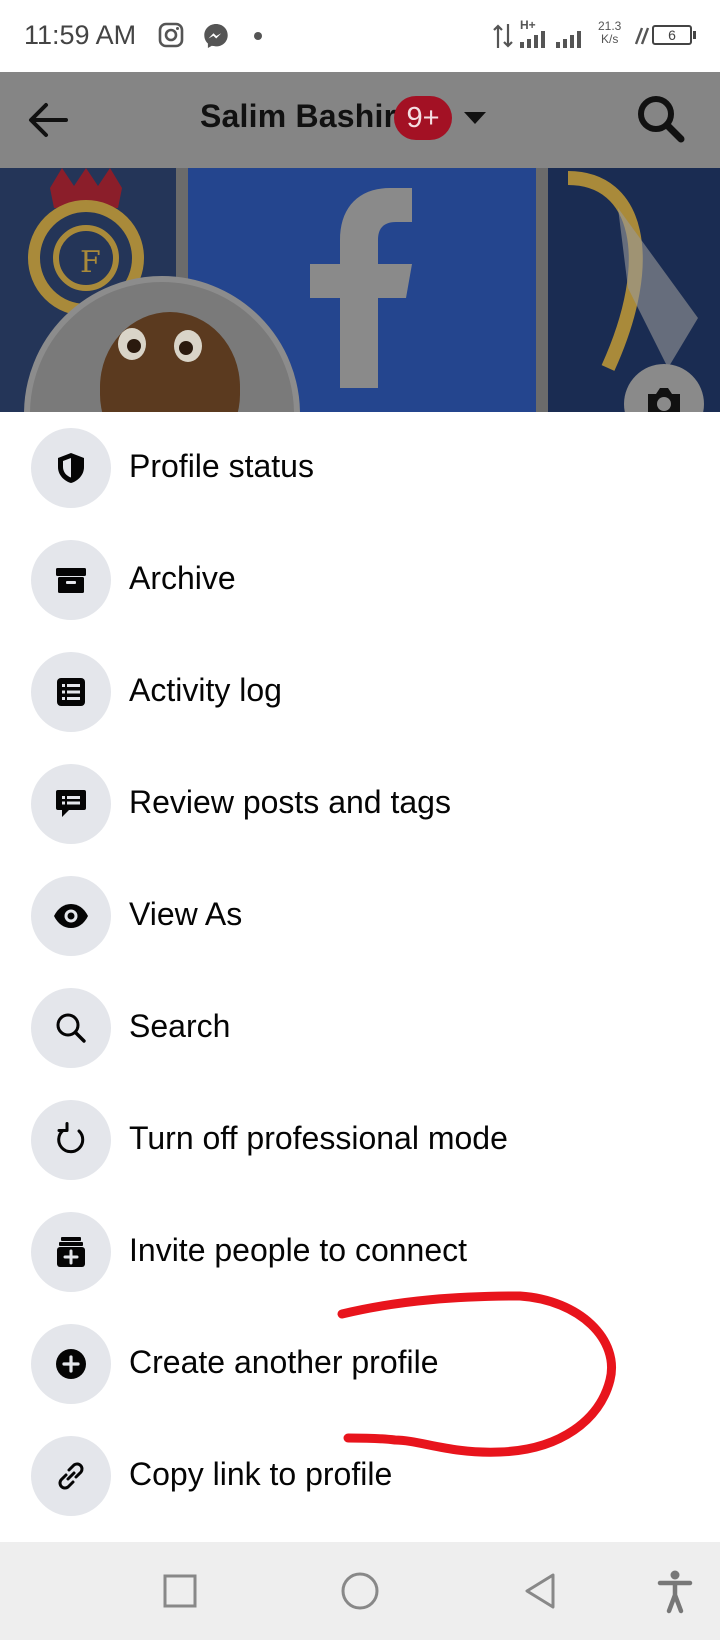 The width and height of the screenshot is (720, 1640). Describe the element at coordinates (290, 802) in the screenshot. I see `menu-item-label: Review posts and tags` at that location.